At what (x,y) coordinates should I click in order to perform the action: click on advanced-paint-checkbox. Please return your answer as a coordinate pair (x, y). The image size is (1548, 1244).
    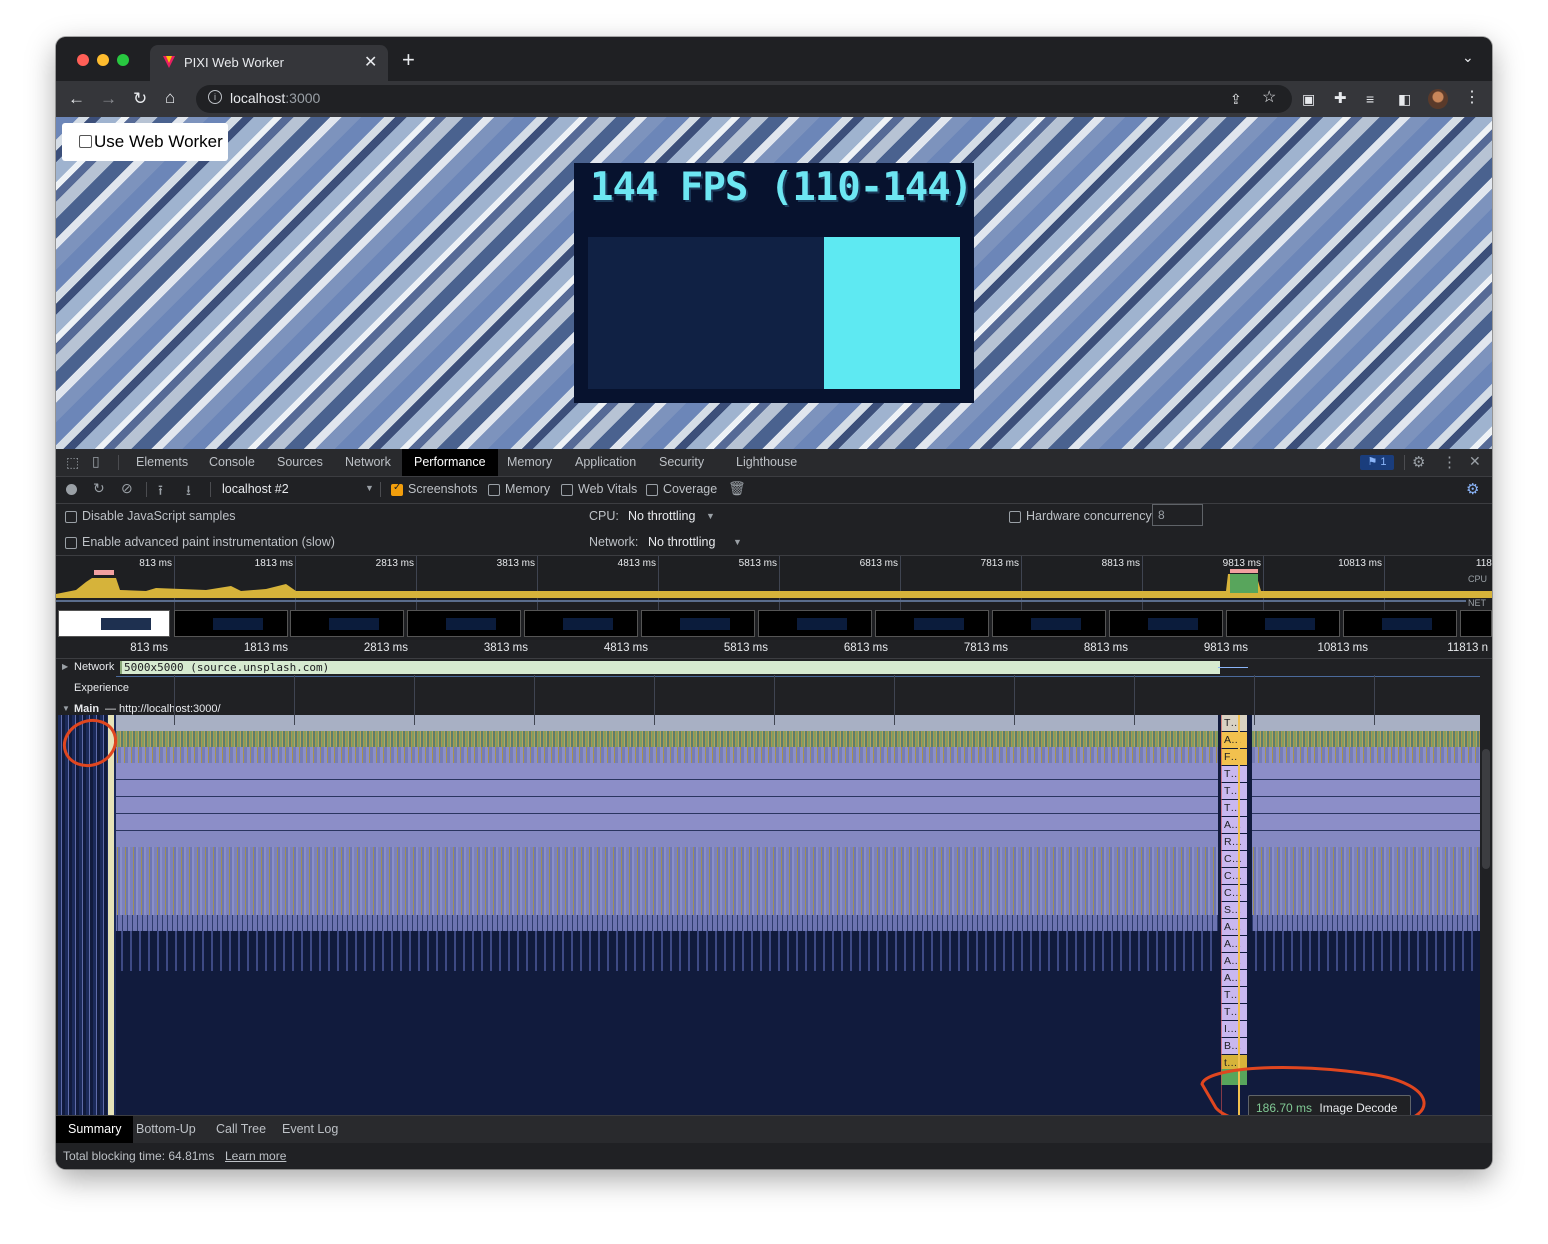
    Looking at the image, I should click on (71, 543).